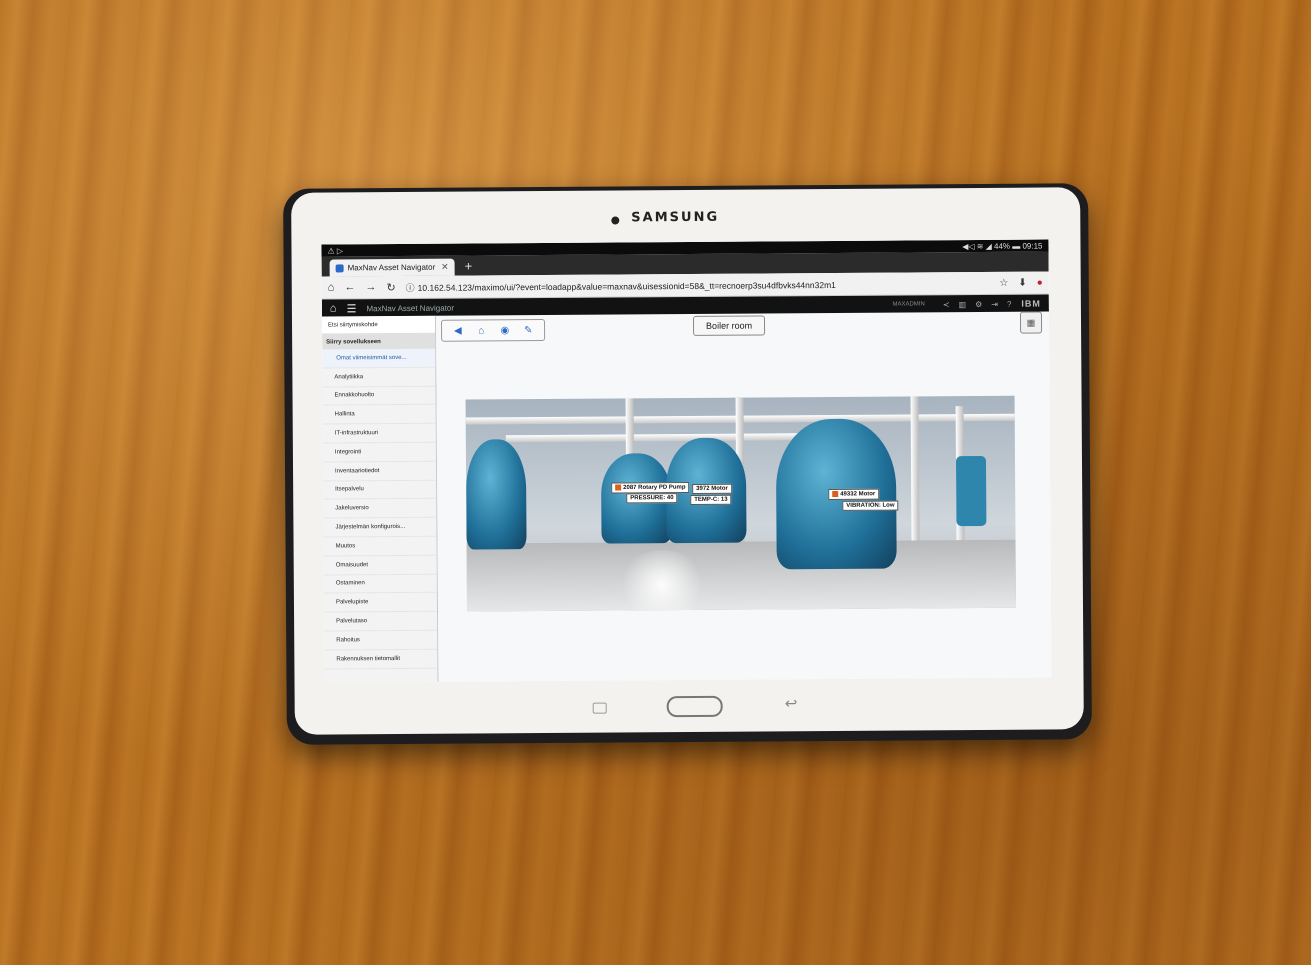 This screenshot has width=1311, height=965. Describe the element at coordinates (379, 433) in the screenshot. I see `sidebar-item: IT-infrastruktuuri` at that location.